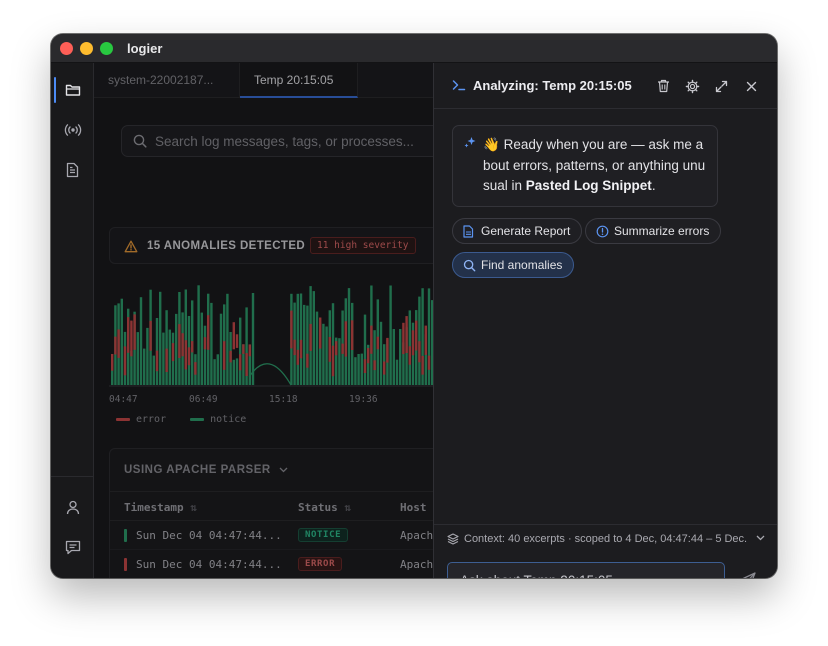 Image resolution: width=828 pixels, height=646 pixels. What do you see at coordinates (320, 564) in the screenshot?
I see `status-badge: ERROR` at bounding box center [320, 564].